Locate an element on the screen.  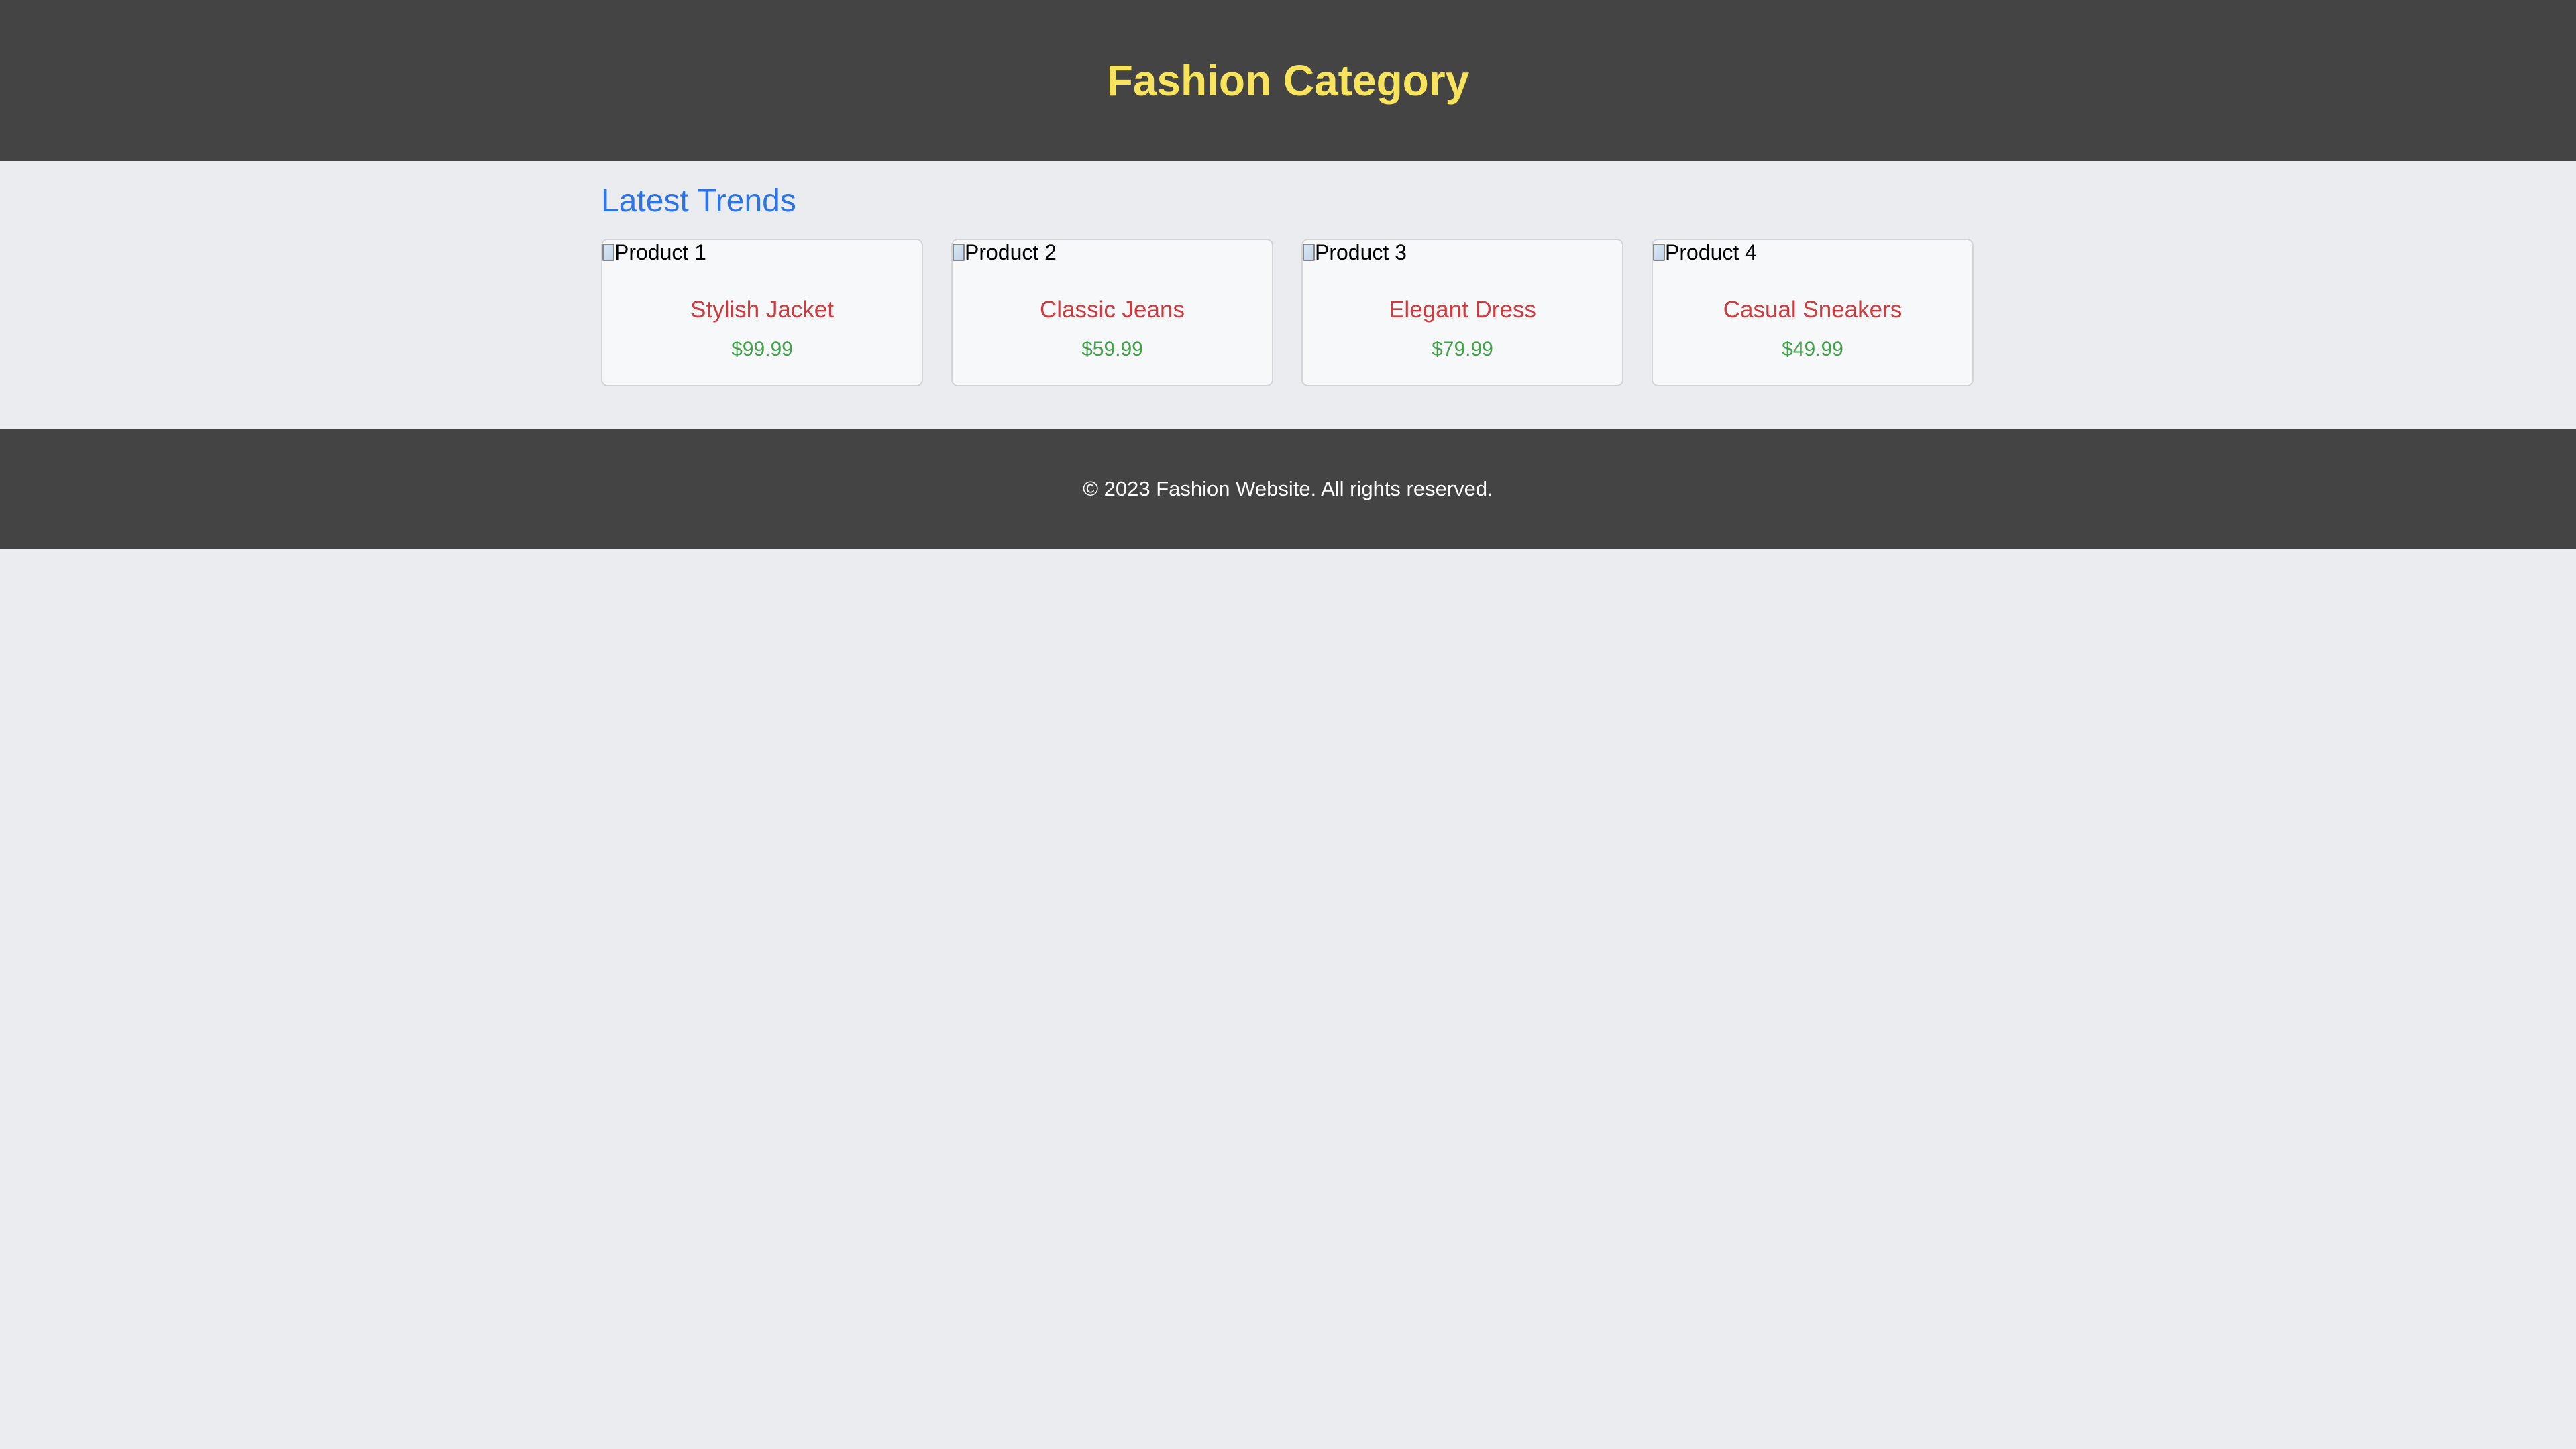
product-card: Product 1 Stylish Jacket $99.99 is located at coordinates (762, 312).